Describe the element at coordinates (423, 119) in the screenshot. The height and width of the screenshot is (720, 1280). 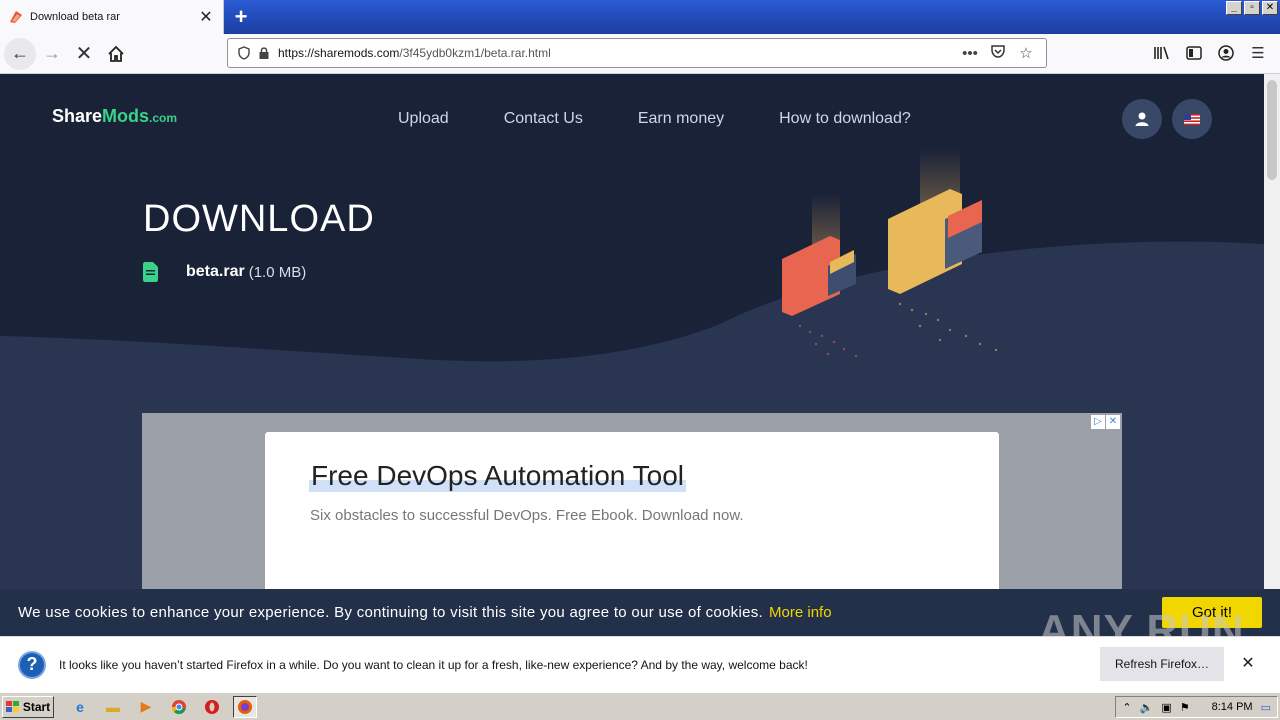
I see `menu-upload: Upload` at that location.